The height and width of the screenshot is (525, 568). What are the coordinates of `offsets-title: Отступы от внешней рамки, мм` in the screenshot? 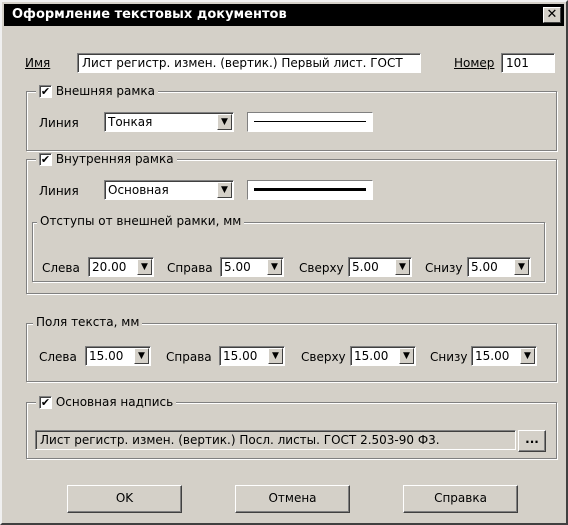 It's located at (141, 221).